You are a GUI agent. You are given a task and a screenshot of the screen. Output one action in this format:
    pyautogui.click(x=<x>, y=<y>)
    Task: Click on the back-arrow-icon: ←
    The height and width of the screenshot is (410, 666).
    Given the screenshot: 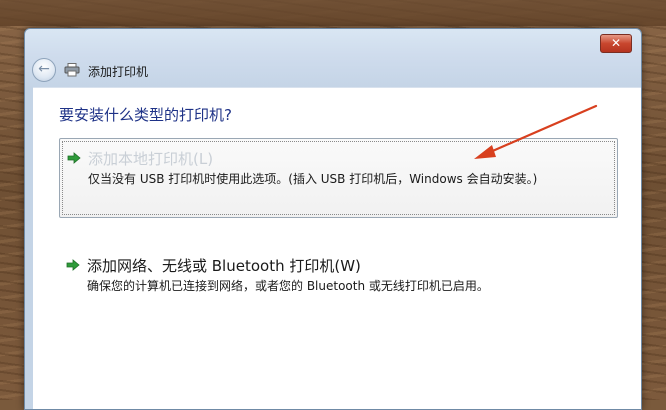 What is the action you would take?
    pyautogui.click(x=44, y=70)
    